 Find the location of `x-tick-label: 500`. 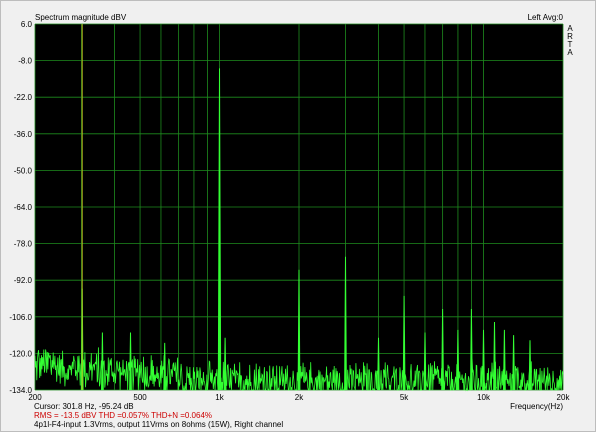

x-tick-label: 500 is located at coordinates (140, 397).